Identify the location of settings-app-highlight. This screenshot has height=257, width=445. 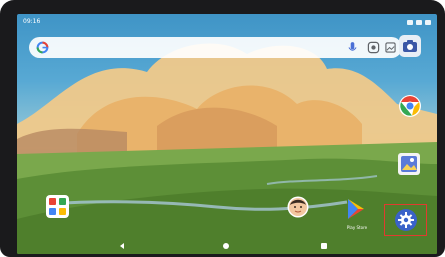
(405, 220).